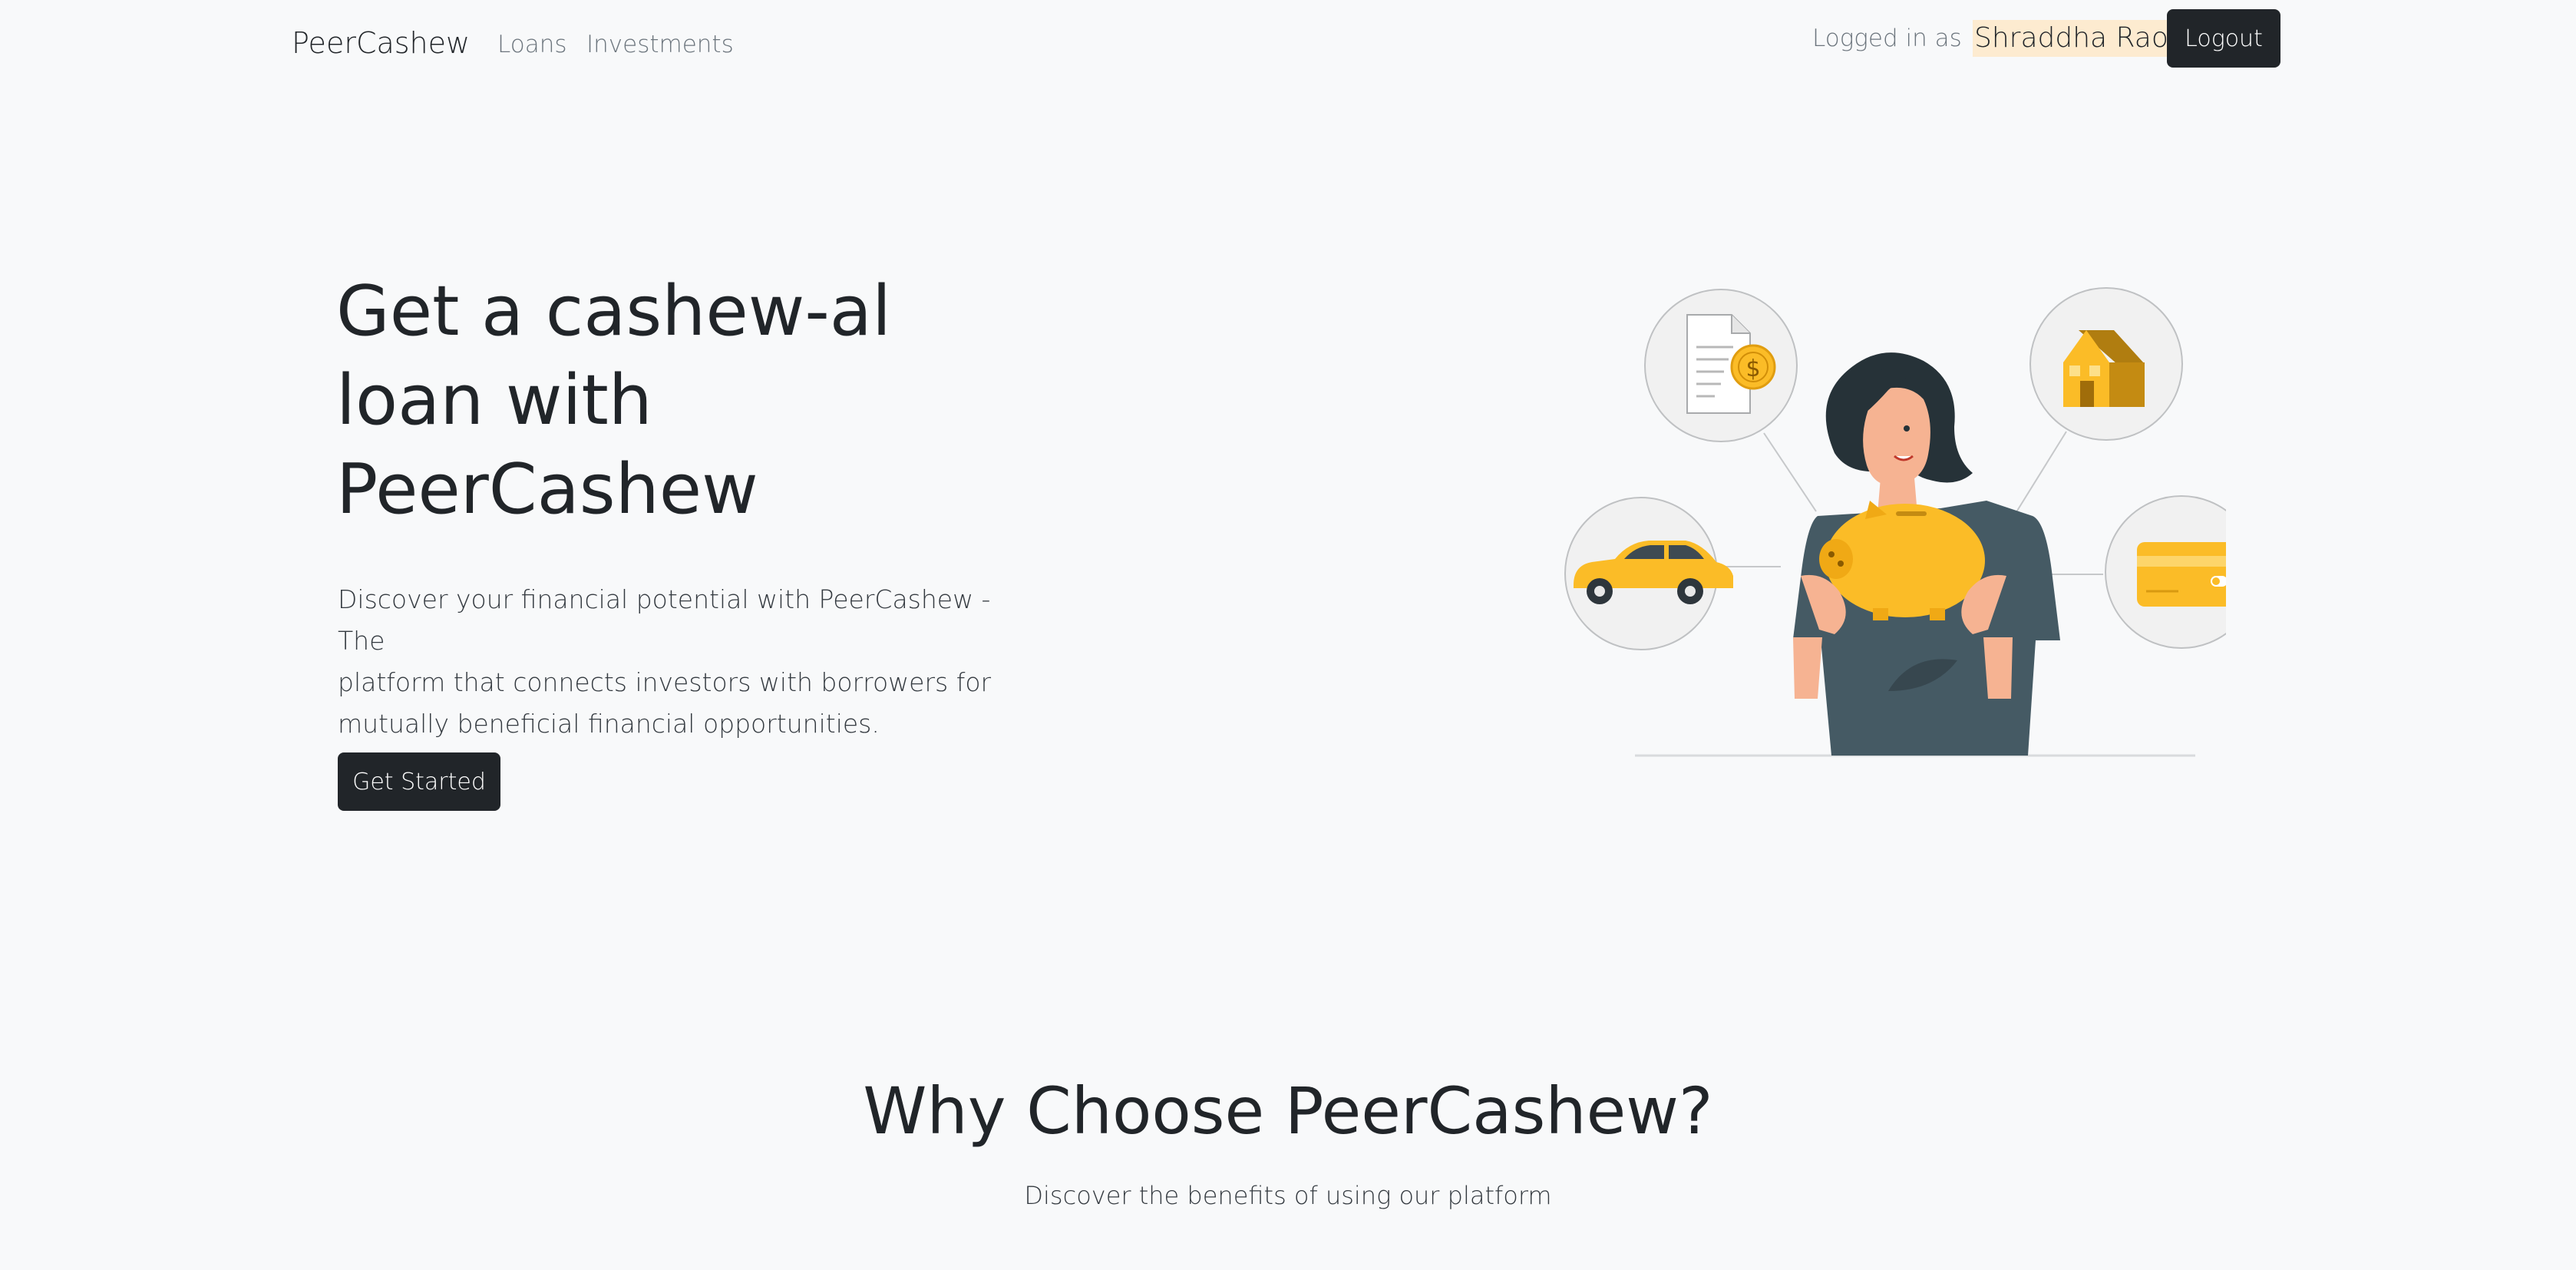 The height and width of the screenshot is (1270, 2576). Describe the element at coordinates (2071, 38) in the screenshot. I see `user-name: Shraddha Rao` at that location.